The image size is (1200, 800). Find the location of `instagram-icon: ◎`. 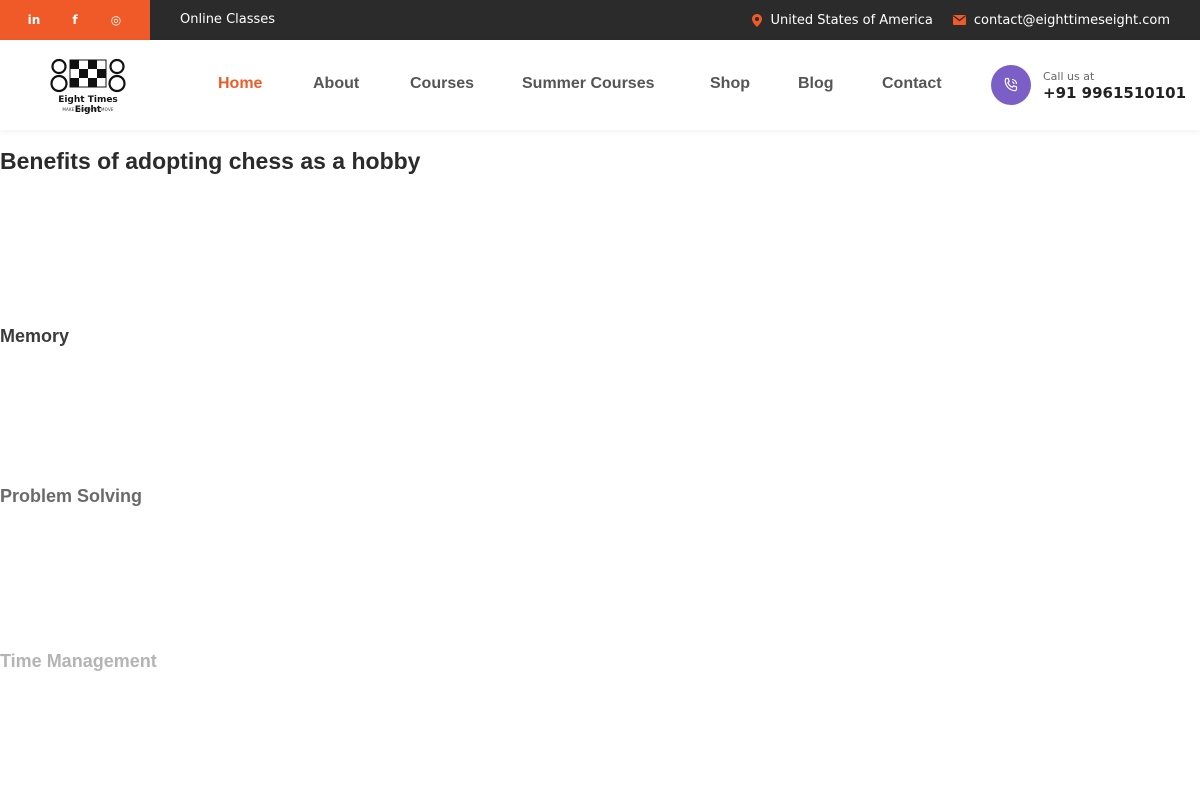

instagram-icon: ◎ is located at coordinates (116, 20).